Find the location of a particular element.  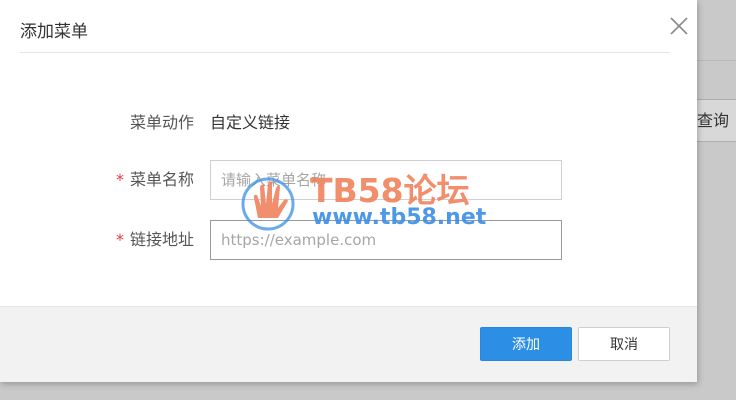

close-button is located at coordinates (679, 26).